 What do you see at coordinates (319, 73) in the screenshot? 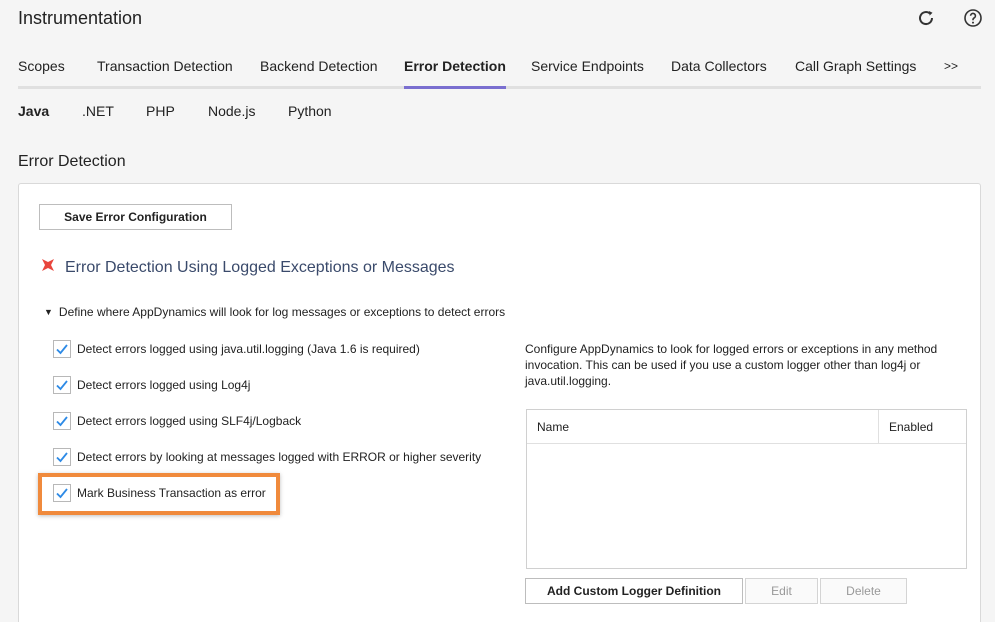
I see `tab-backend-detection: Backend Detection` at bounding box center [319, 73].